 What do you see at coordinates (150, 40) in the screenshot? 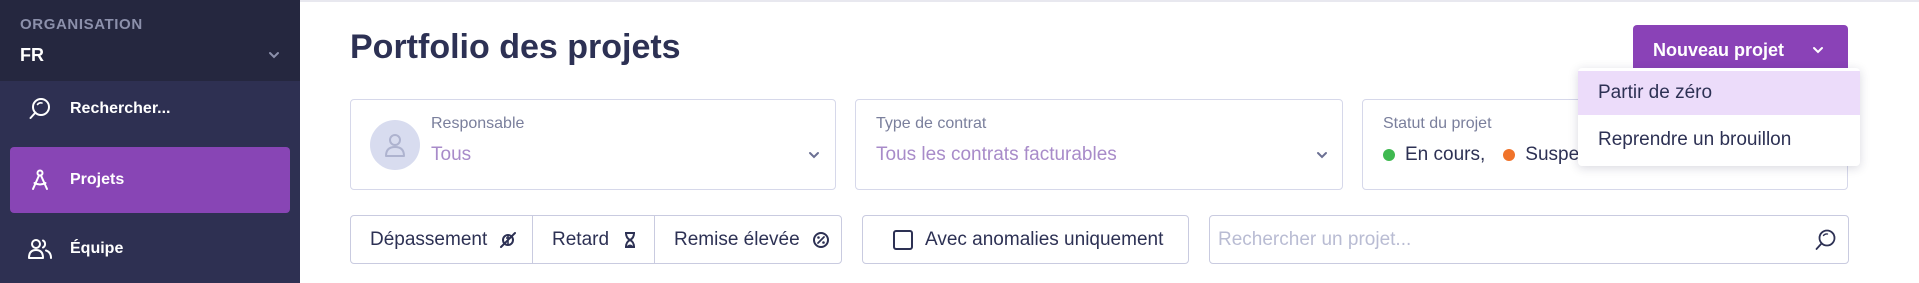
I see `organisation-selector: ORGANISATION FR` at bounding box center [150, 40].